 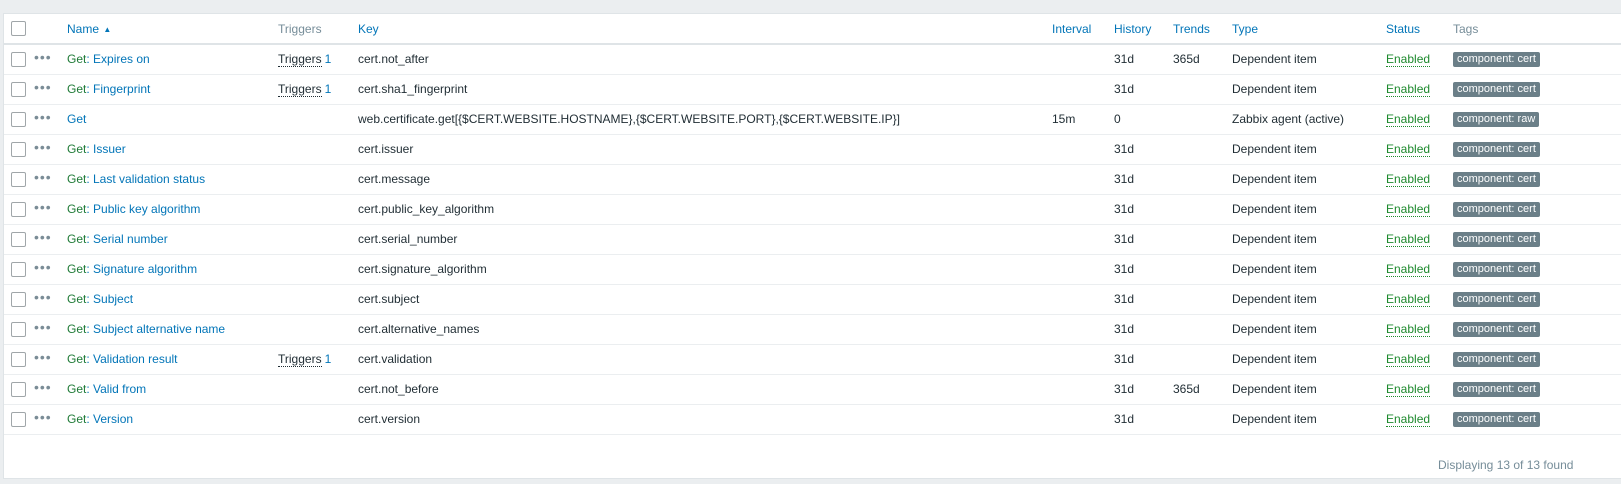 I want to click on item-name-link: : Subject alternative name, so click(x=155, y=329).